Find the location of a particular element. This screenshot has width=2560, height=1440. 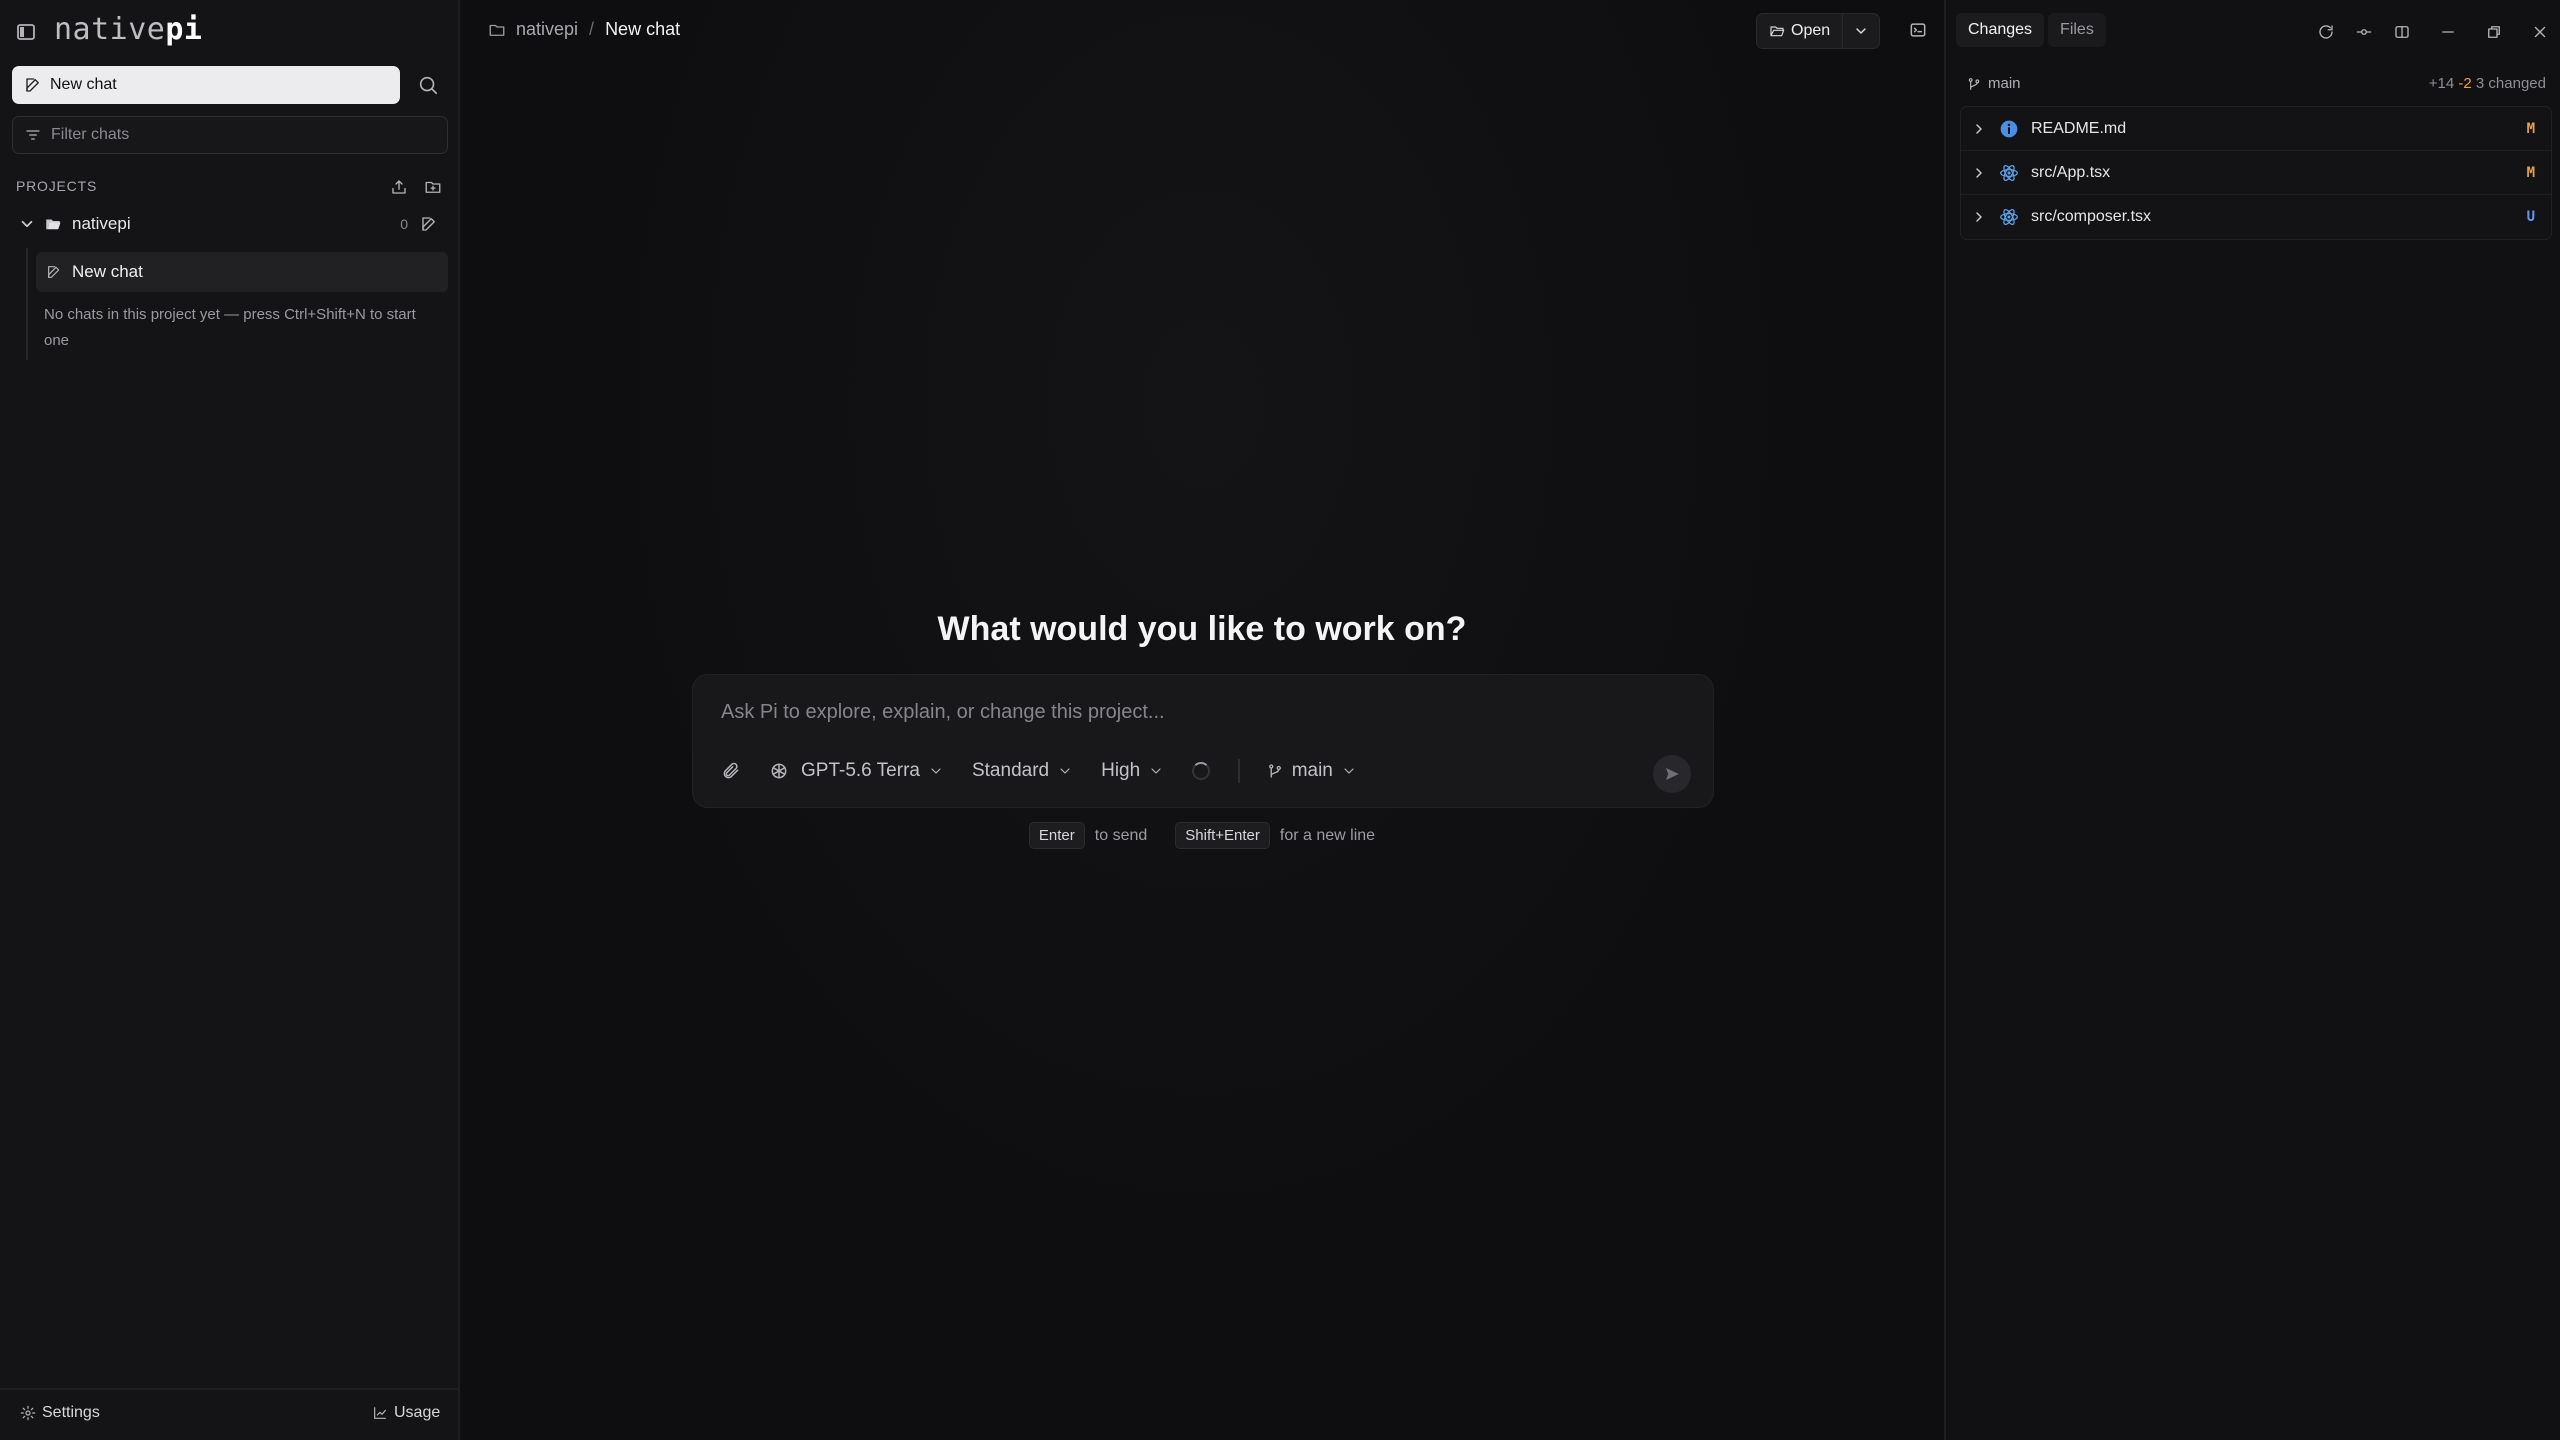

chat-item-new-chat: New chat is located at coordinates (242, 272).